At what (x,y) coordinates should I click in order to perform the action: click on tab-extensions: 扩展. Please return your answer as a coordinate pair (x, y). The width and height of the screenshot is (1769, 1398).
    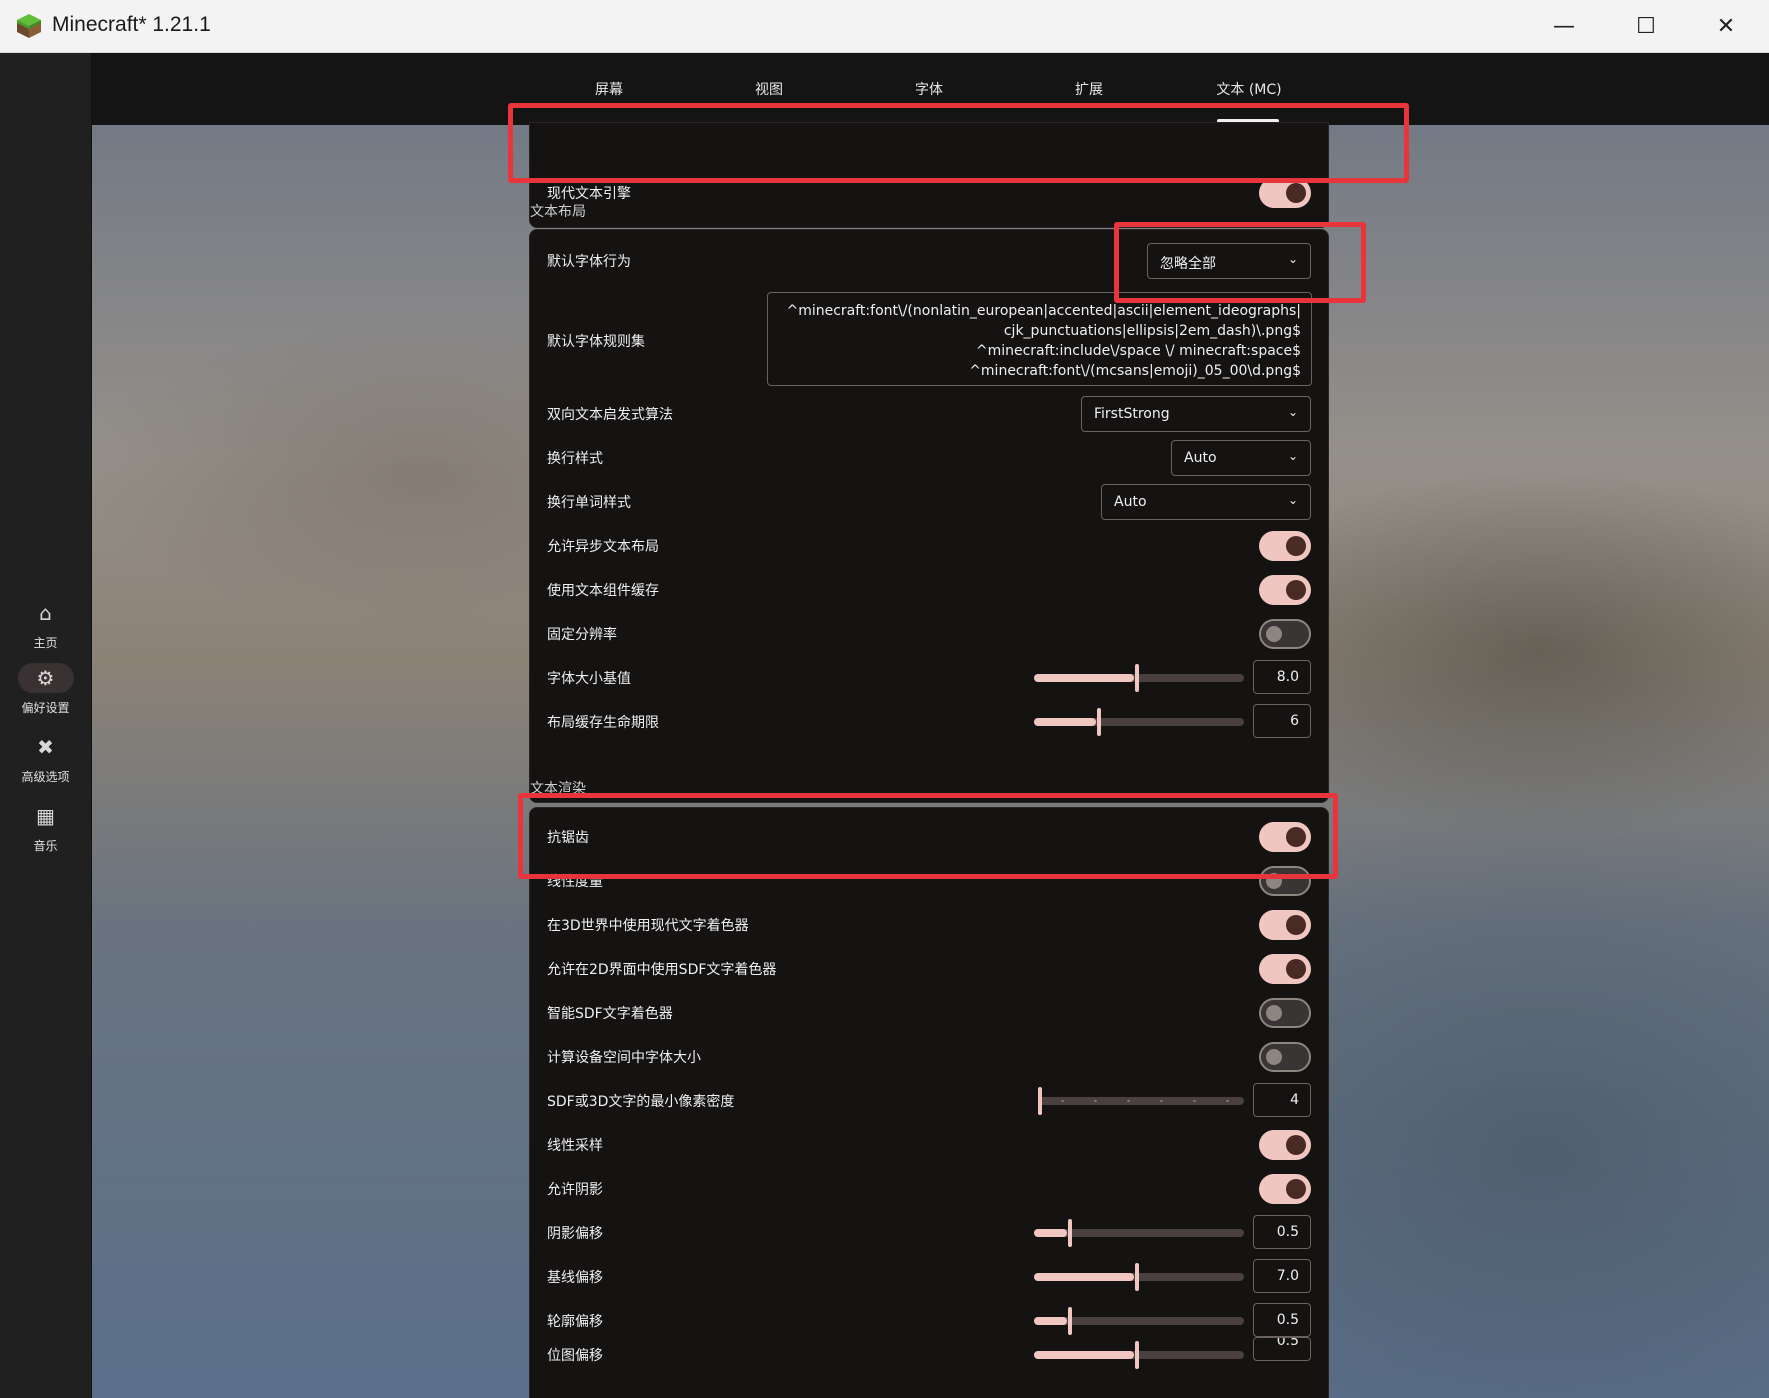
    Looking at the image, I should click on (1089, 89).